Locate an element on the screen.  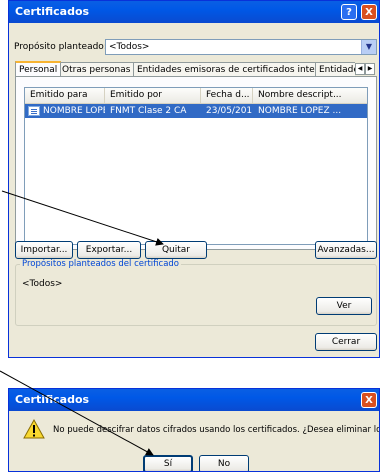
no-button: No is located at coordinates (224, 463).